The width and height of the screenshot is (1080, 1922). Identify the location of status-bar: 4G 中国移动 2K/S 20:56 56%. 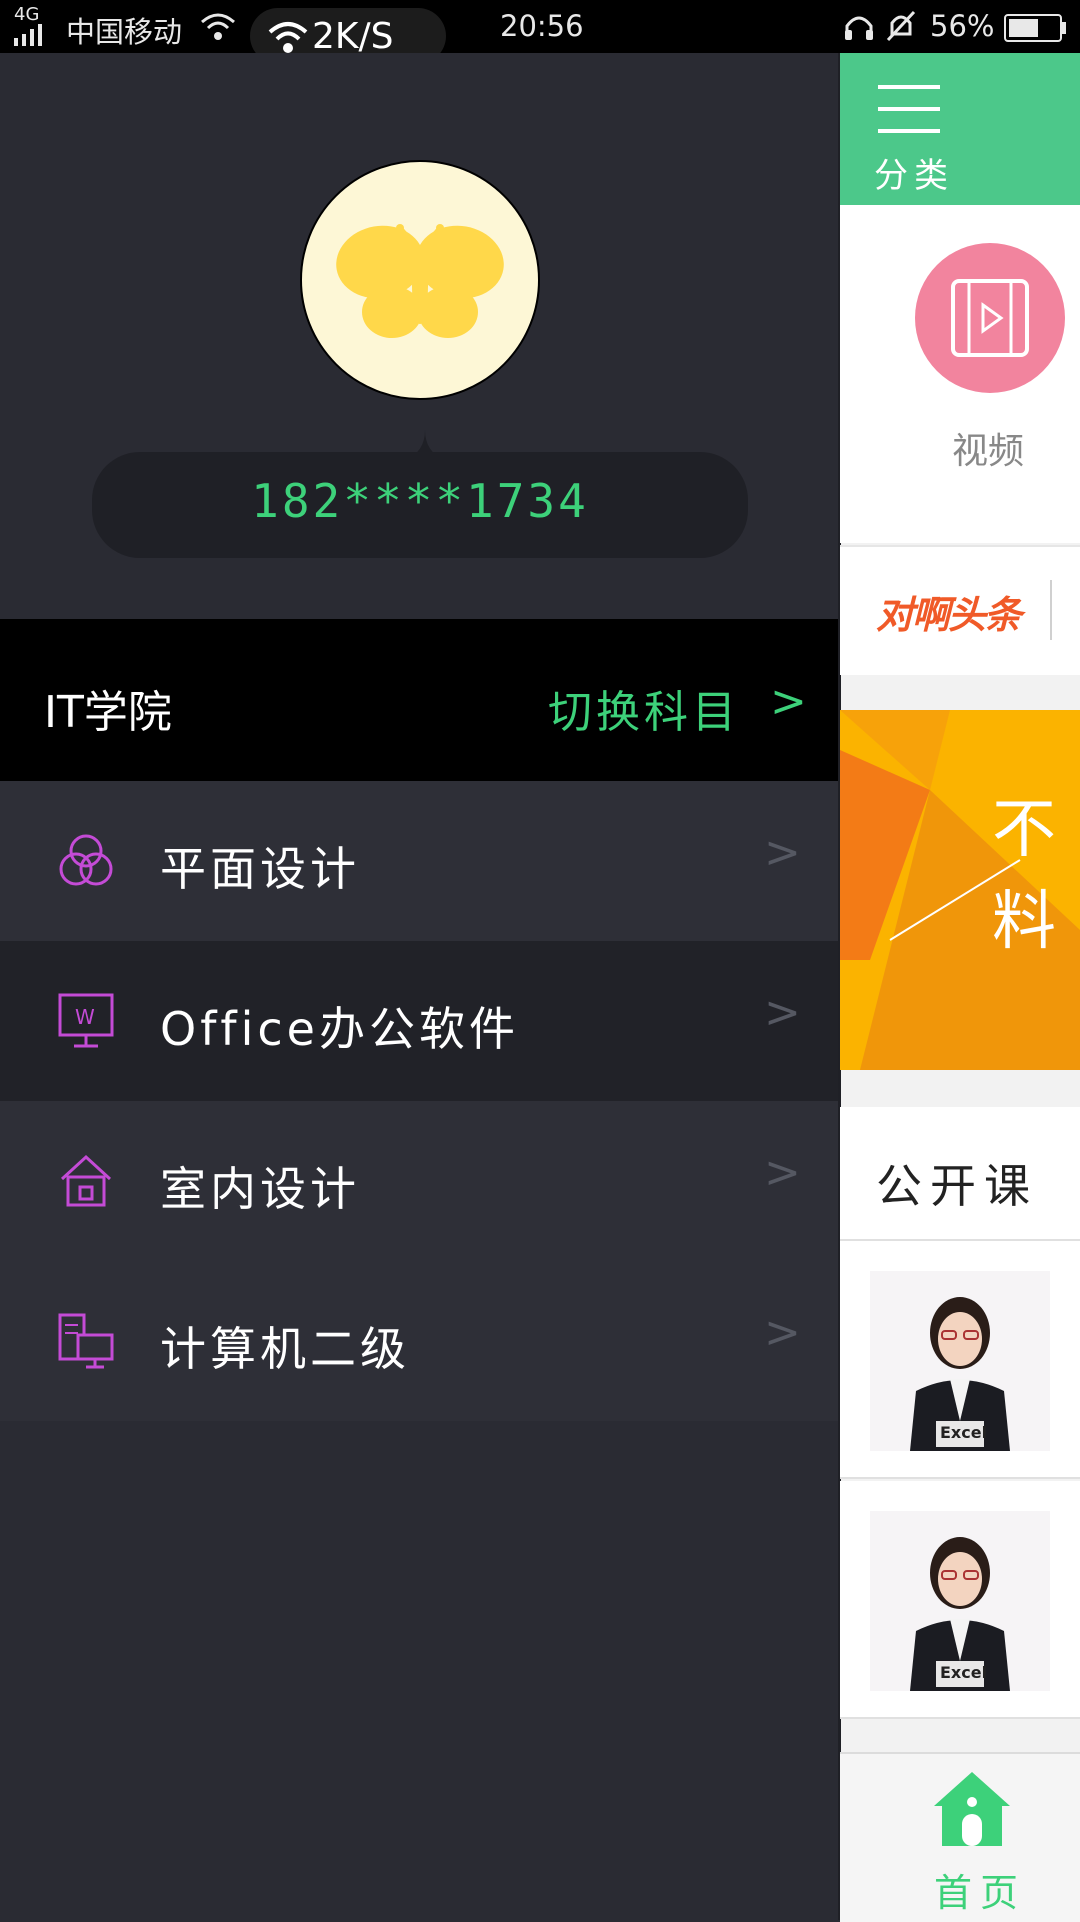
(540, 32).